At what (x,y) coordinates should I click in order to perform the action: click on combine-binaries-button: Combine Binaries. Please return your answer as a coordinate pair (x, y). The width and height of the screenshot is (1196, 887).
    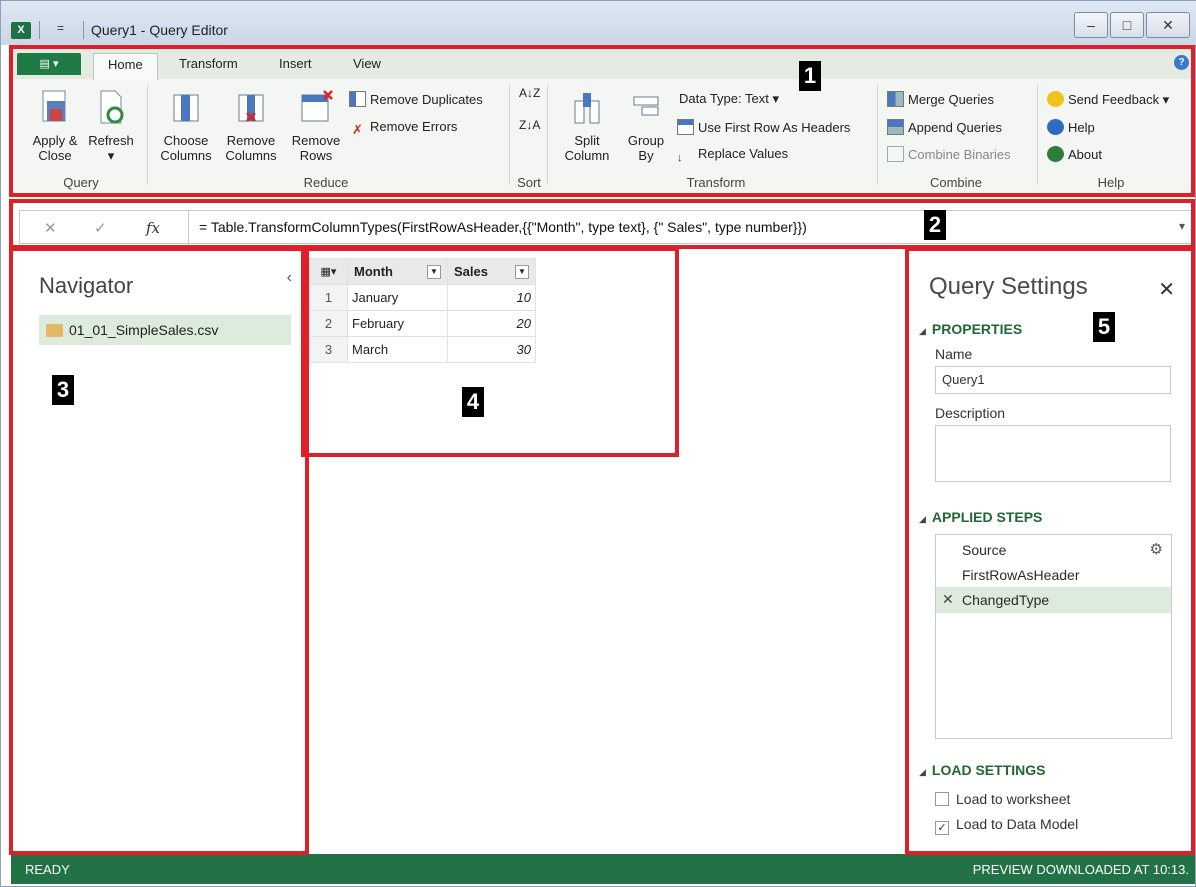
    Looking at the image, I should click on (949, 154).